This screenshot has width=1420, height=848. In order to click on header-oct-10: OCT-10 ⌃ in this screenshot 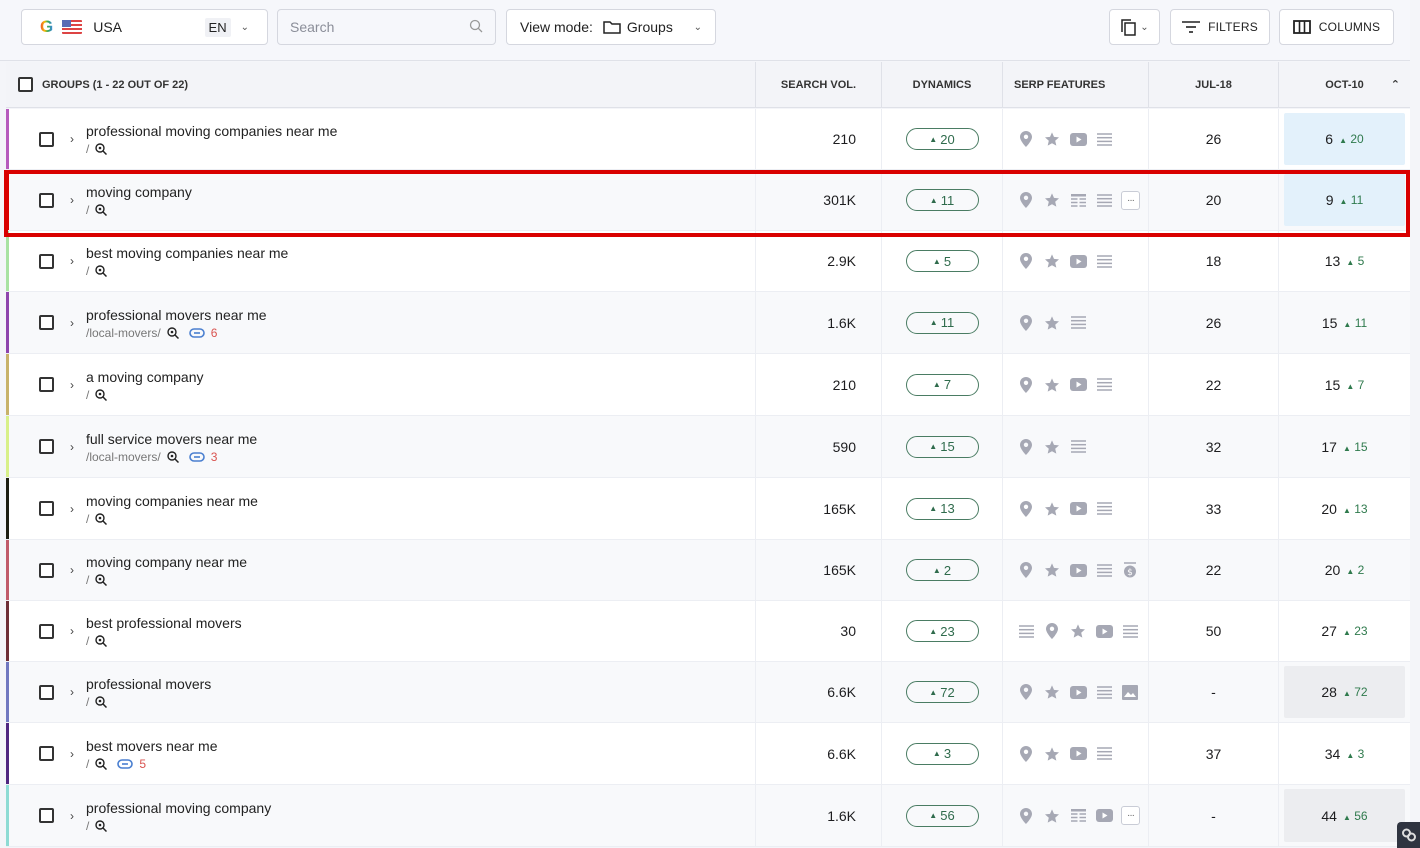, I will do `click(1344, 84)`.